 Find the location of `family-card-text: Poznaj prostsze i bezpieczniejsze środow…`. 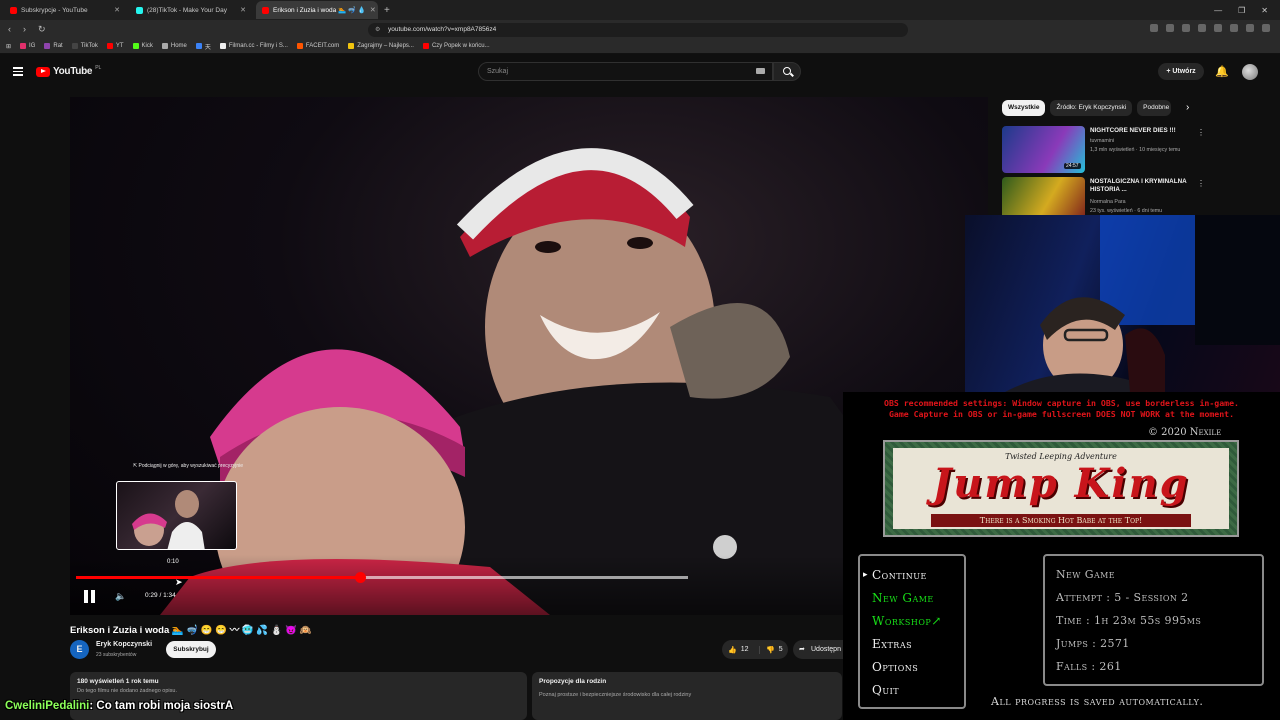

family-card-text: Poznaj prostsze i bezpieczniejsze środow… is located at coordinates (615, 695).